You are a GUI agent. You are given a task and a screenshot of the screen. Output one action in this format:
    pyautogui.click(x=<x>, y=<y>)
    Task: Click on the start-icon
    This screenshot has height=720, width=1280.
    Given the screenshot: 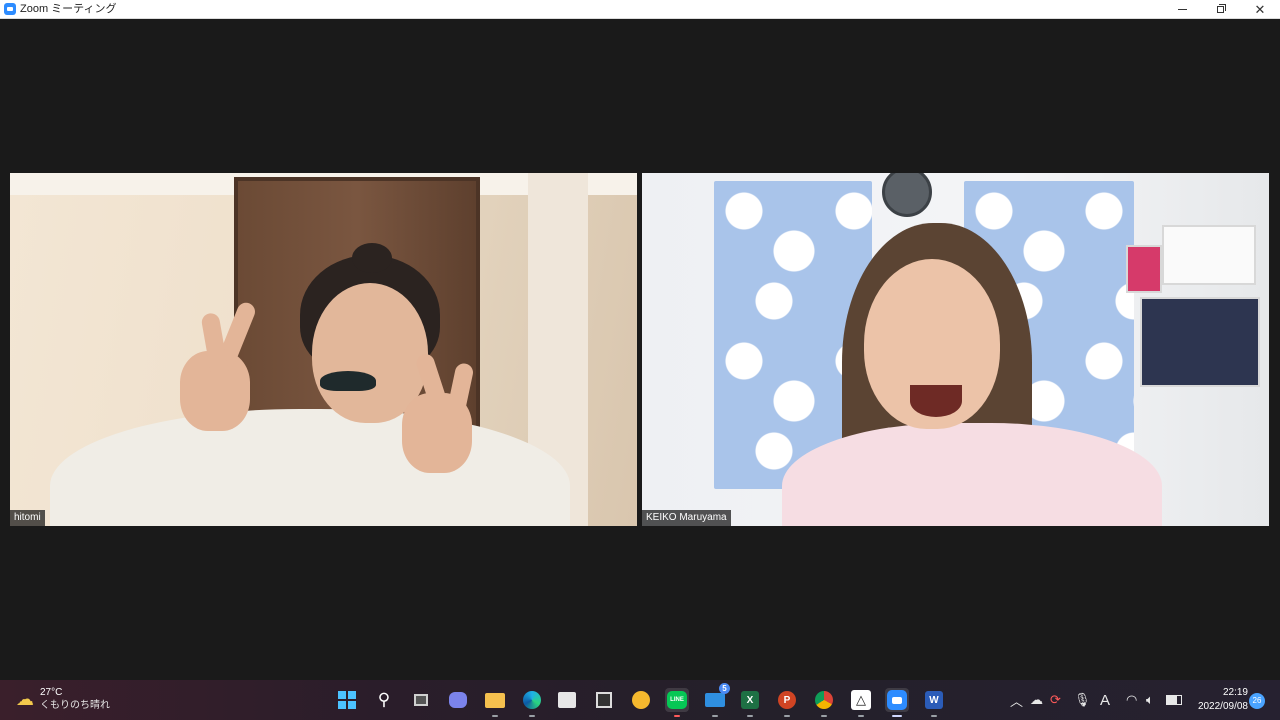 What is the action you would take?
    pyautogui.click(x=347, y=700)
    